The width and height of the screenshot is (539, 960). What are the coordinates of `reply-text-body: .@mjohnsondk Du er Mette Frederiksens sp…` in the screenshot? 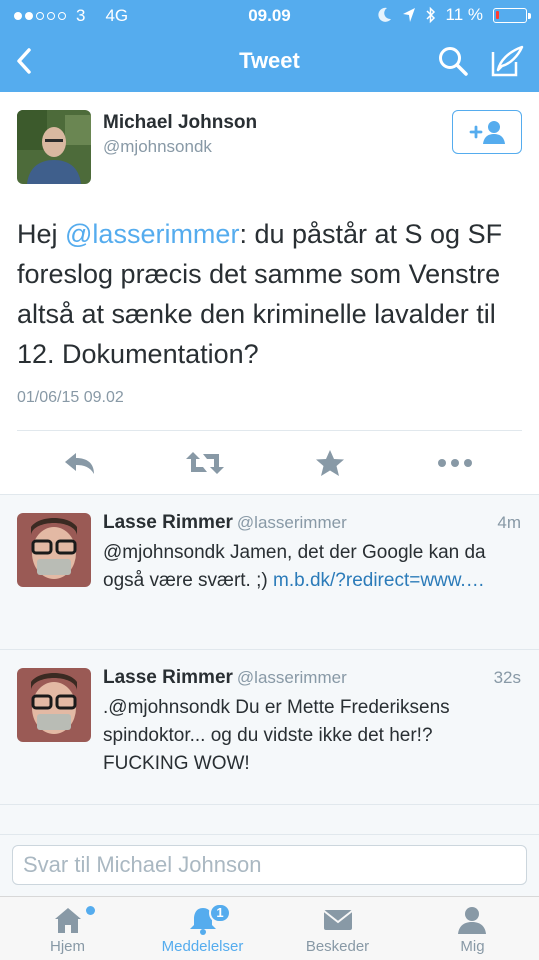 It's located at (276, 735).